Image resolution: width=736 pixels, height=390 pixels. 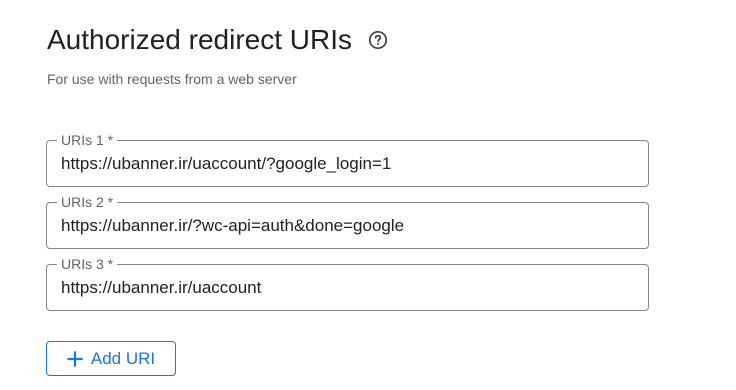 I want to click on uri-field-2: URIs 2 *, so click(x=347, y=221).